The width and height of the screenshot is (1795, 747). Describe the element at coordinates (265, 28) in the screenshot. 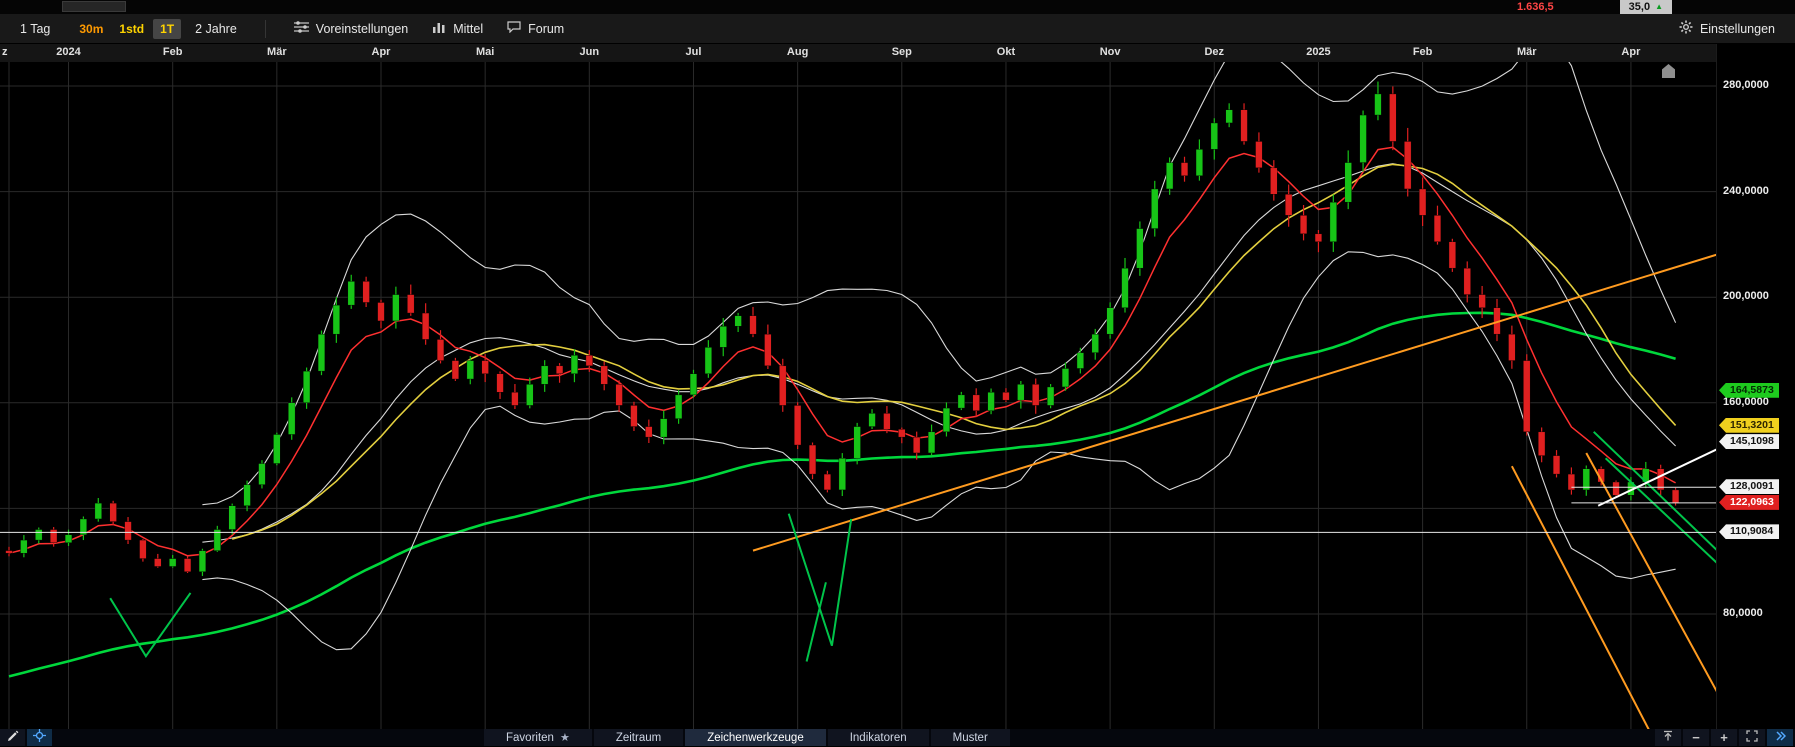

I see `toolbar-divider` at that location.